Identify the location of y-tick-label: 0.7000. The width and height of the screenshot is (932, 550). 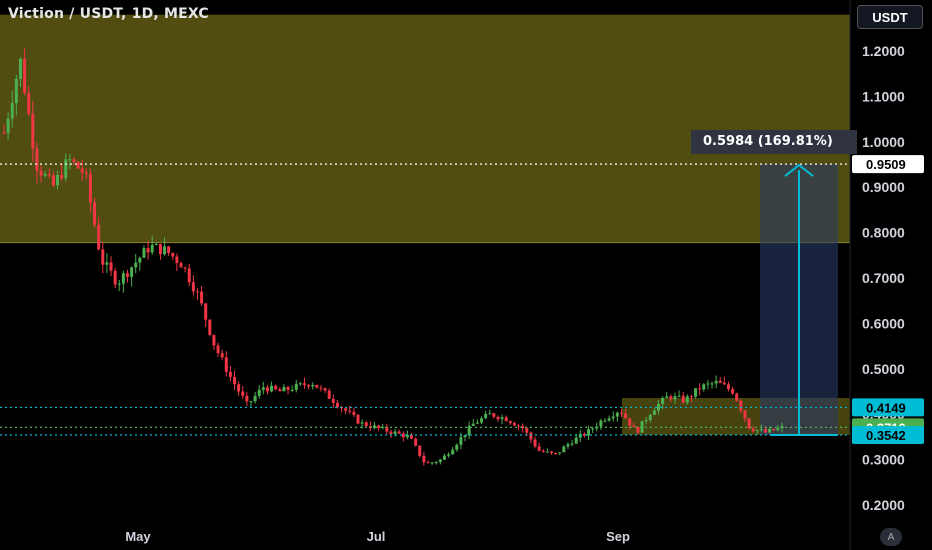
(883, 278).